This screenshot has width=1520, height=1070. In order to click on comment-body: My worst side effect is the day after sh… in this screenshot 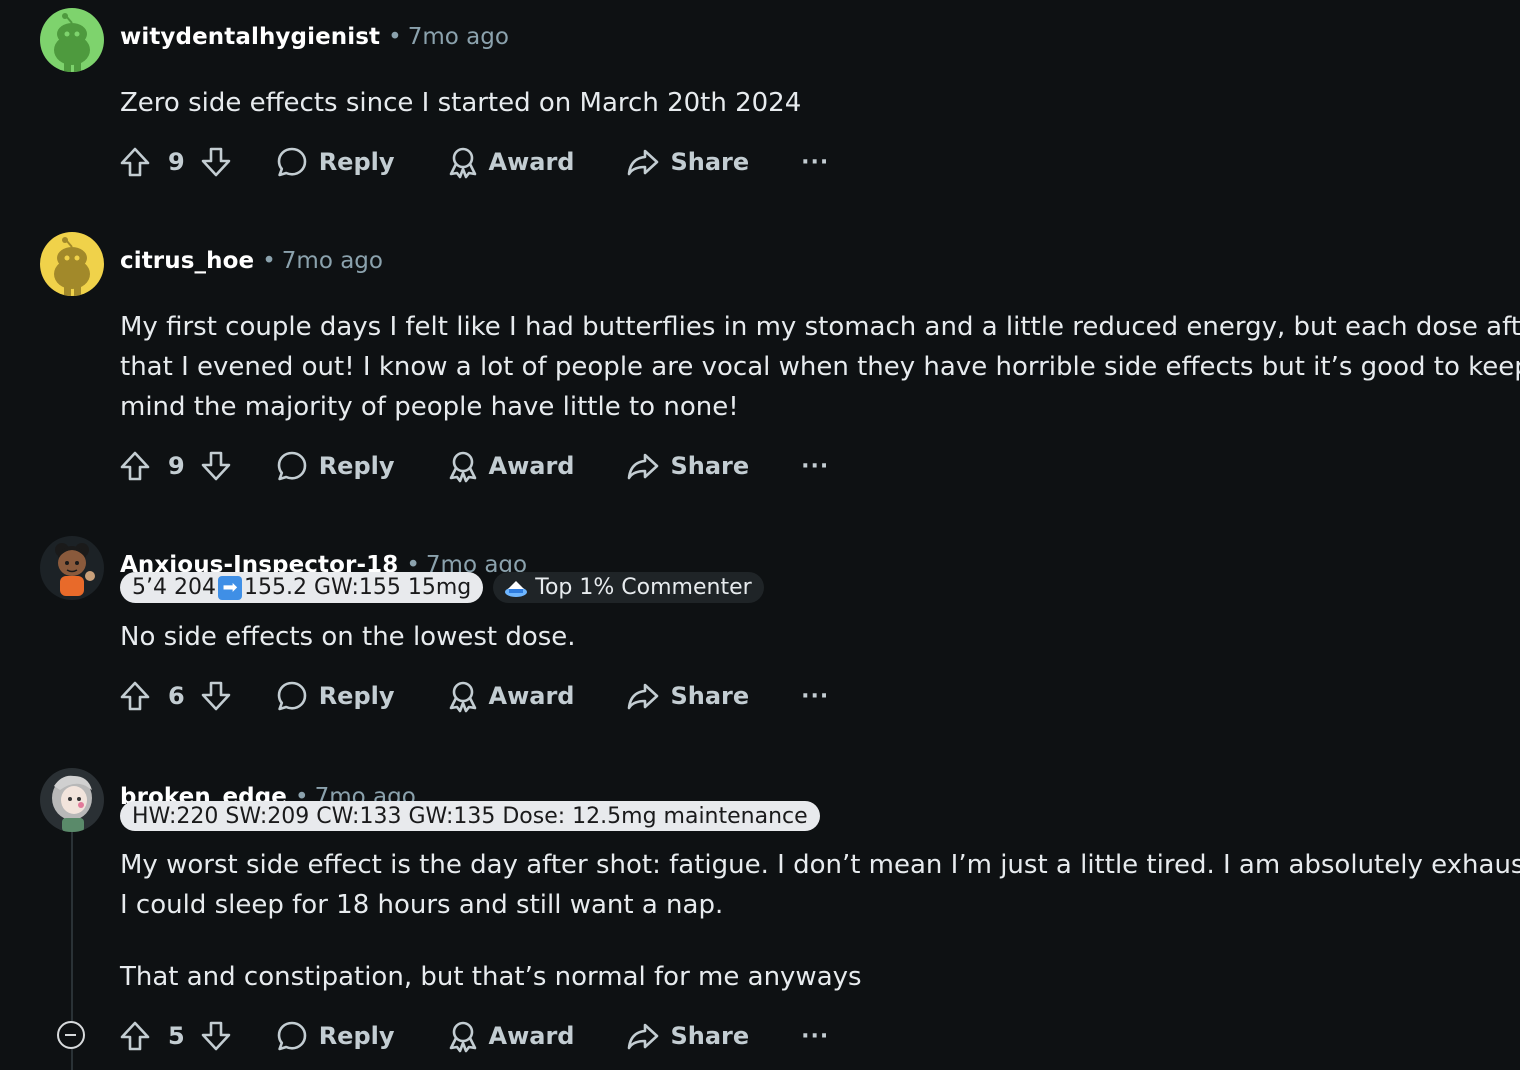, I will do `click(820, 921)`.